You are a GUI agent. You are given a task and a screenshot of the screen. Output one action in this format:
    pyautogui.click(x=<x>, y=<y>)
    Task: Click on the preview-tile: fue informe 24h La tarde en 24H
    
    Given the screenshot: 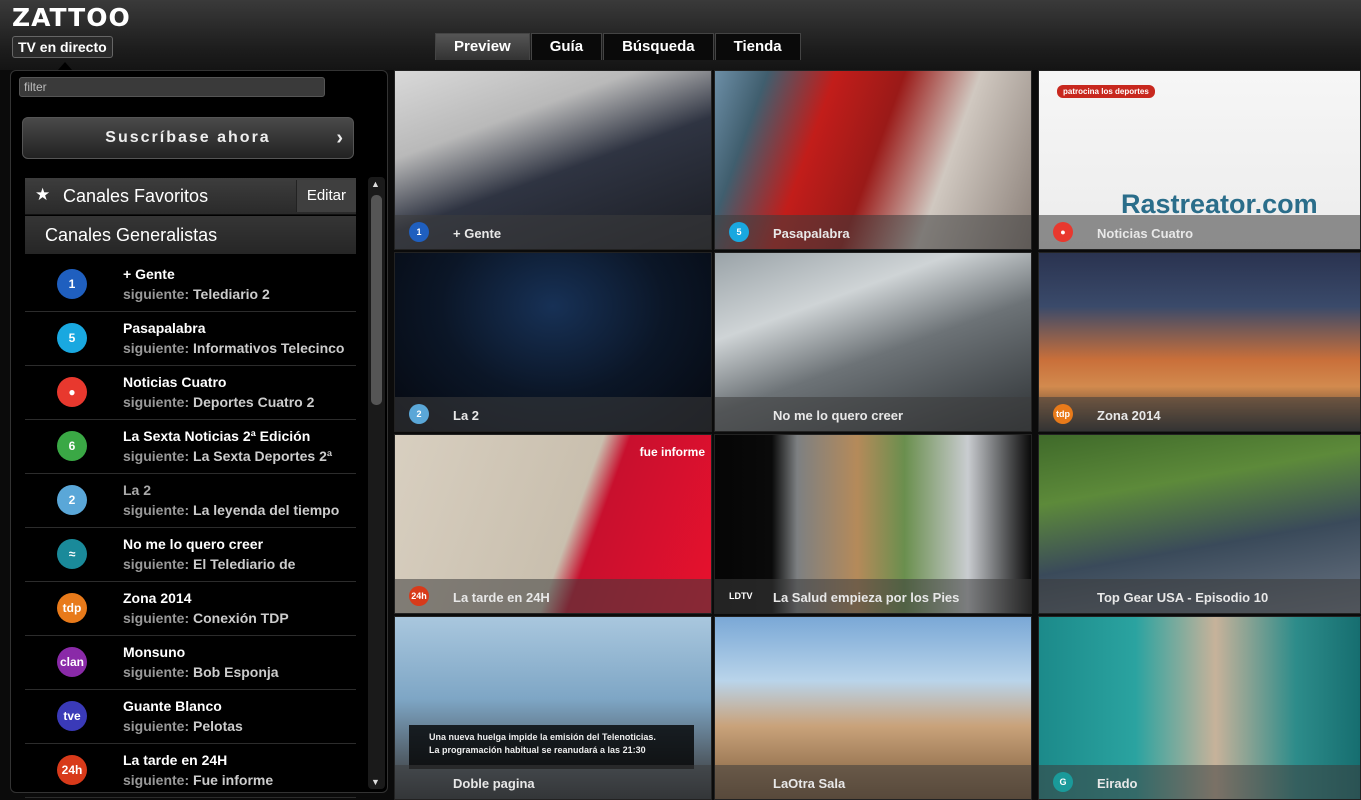 What is the action you would take?
    pyautogui.click(x=553, y=524)
    